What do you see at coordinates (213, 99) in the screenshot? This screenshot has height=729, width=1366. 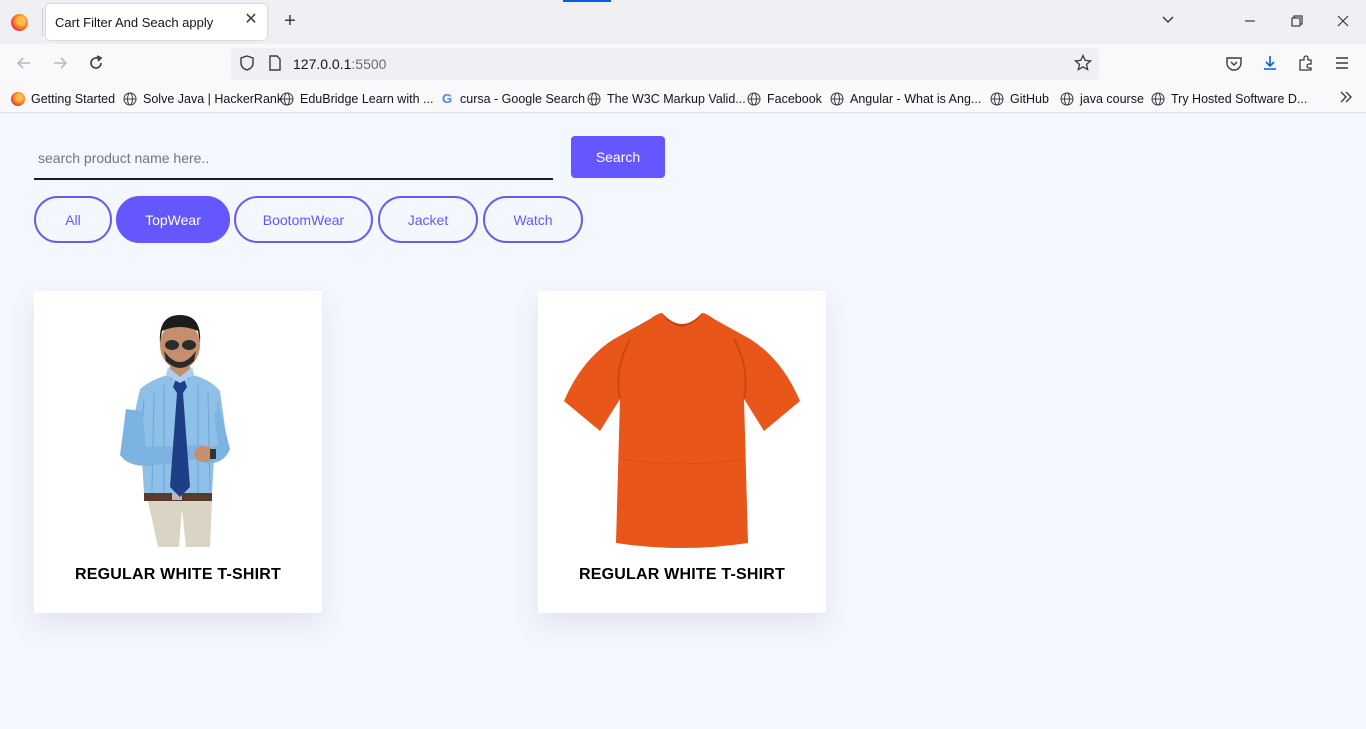 I see `bookmark-label: Solve Java | HackerRank` at bounding box center [213, 99].